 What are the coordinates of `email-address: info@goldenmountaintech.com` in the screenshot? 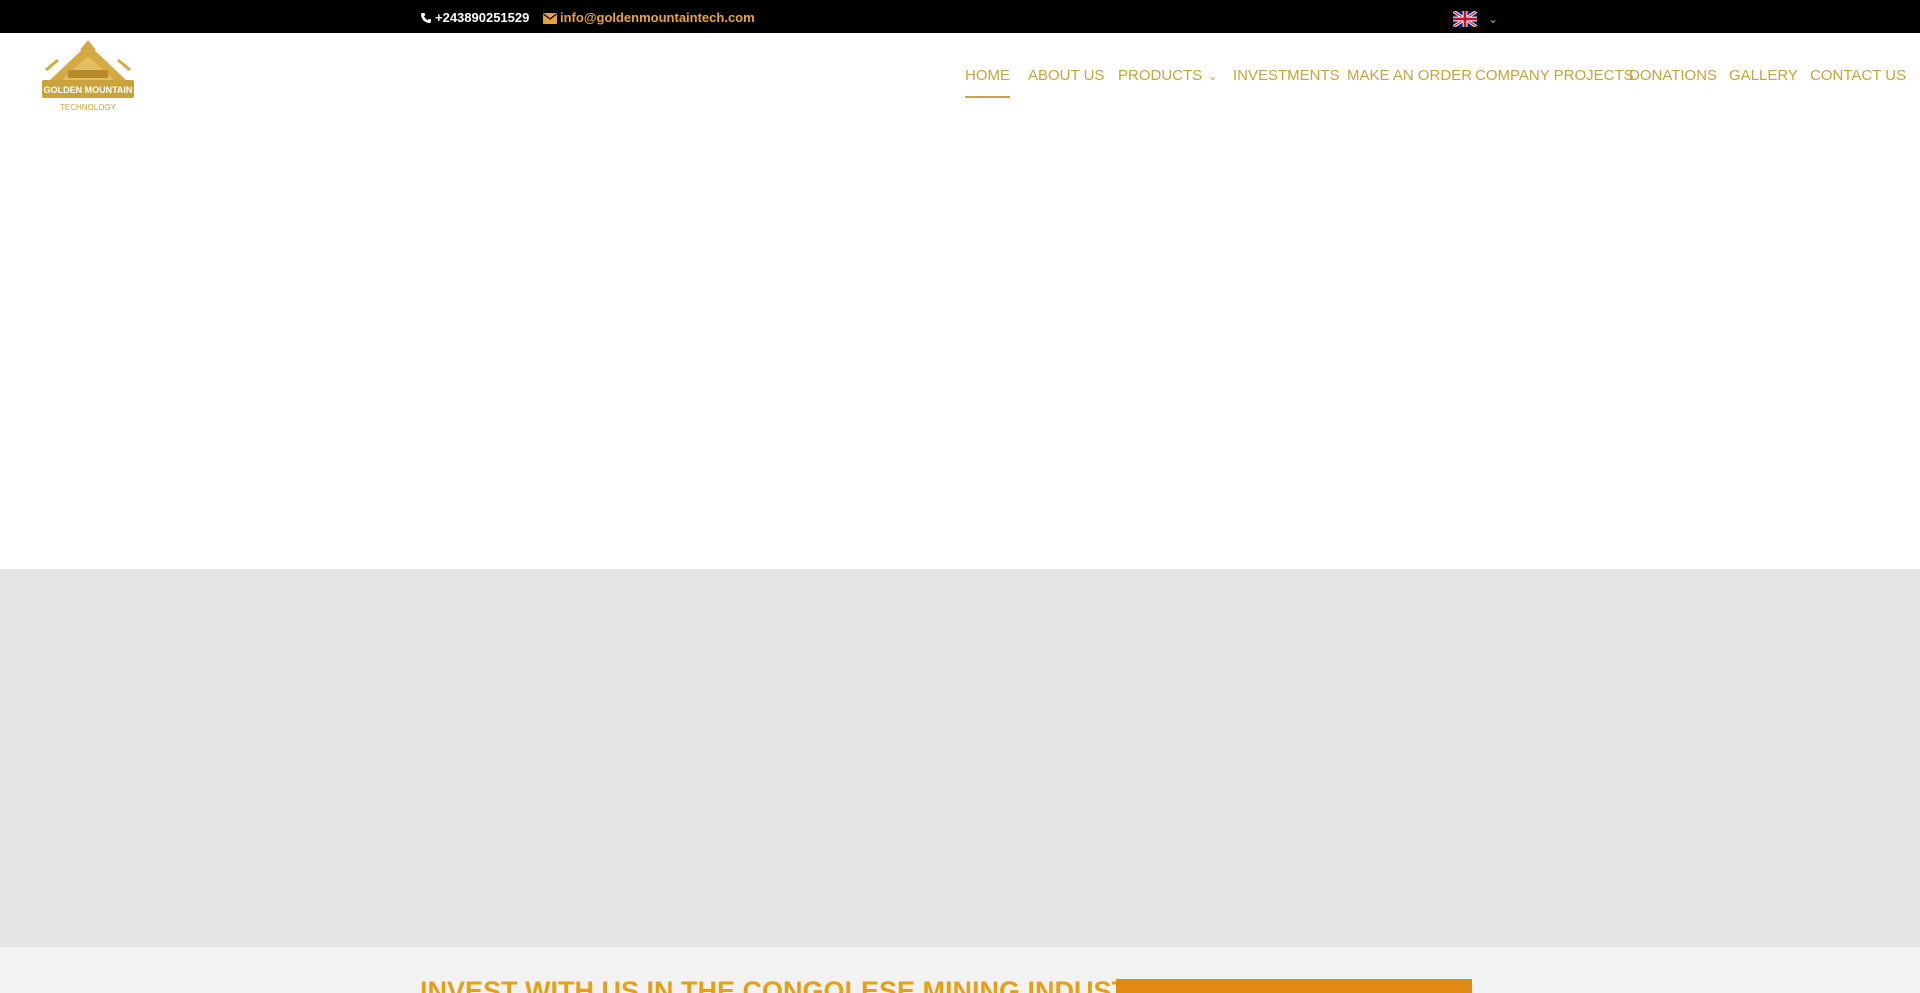 It's located at (657, 17).